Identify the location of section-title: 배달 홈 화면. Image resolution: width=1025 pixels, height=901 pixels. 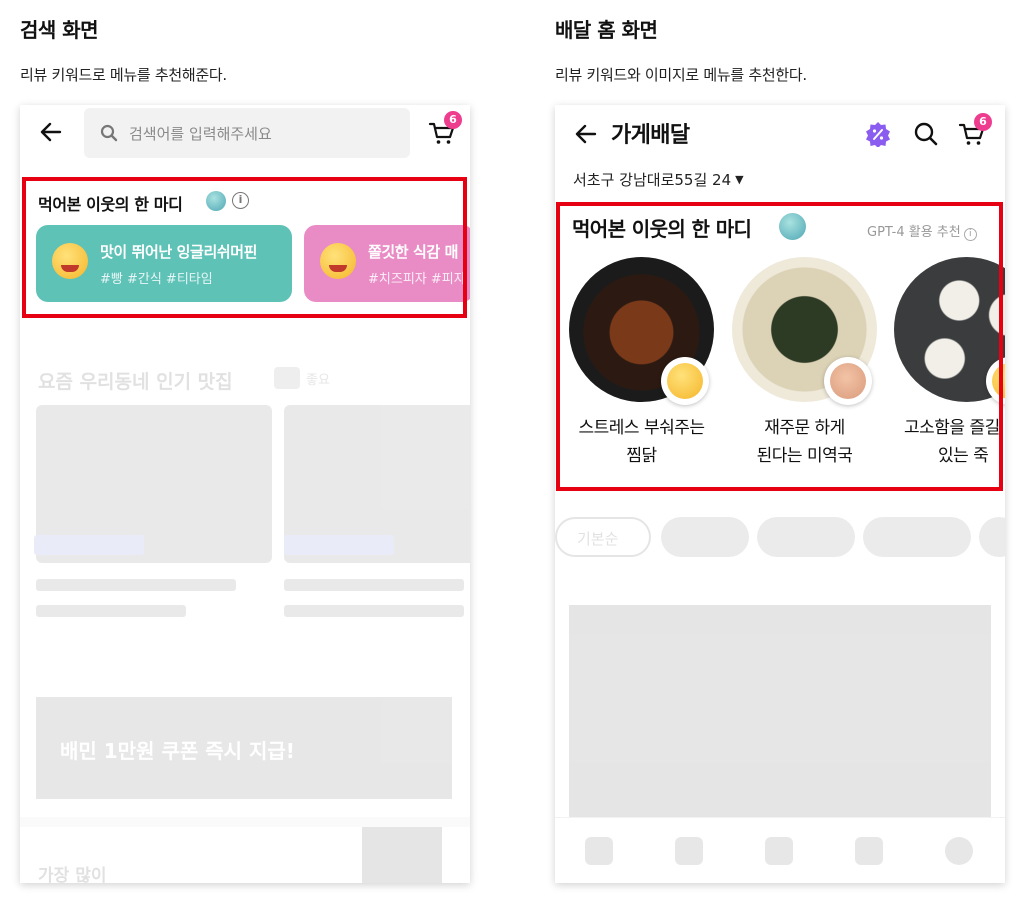
(606, 30).